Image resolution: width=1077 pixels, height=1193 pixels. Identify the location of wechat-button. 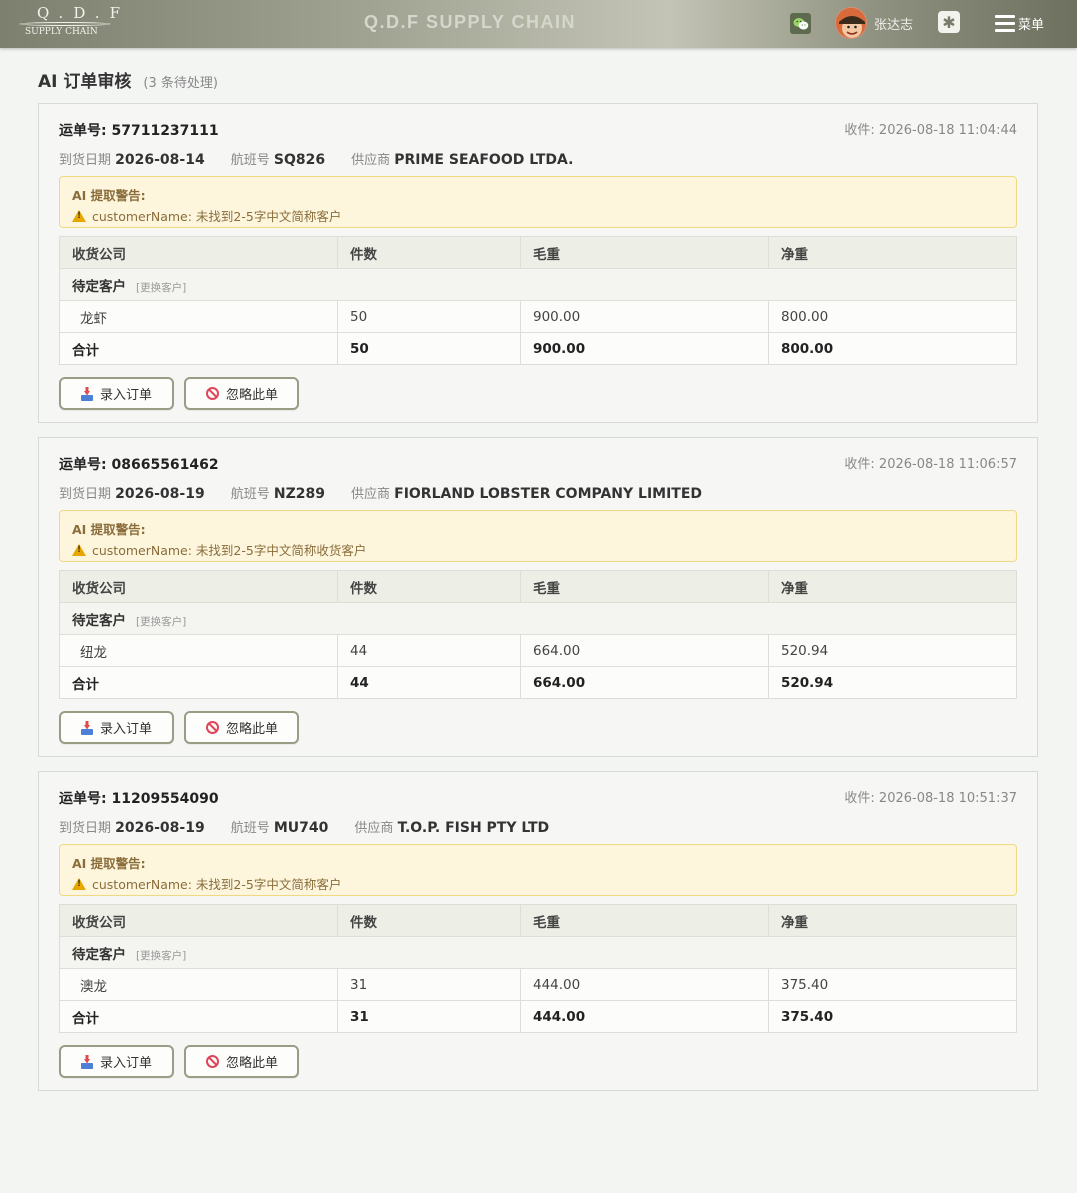
(800, 23).